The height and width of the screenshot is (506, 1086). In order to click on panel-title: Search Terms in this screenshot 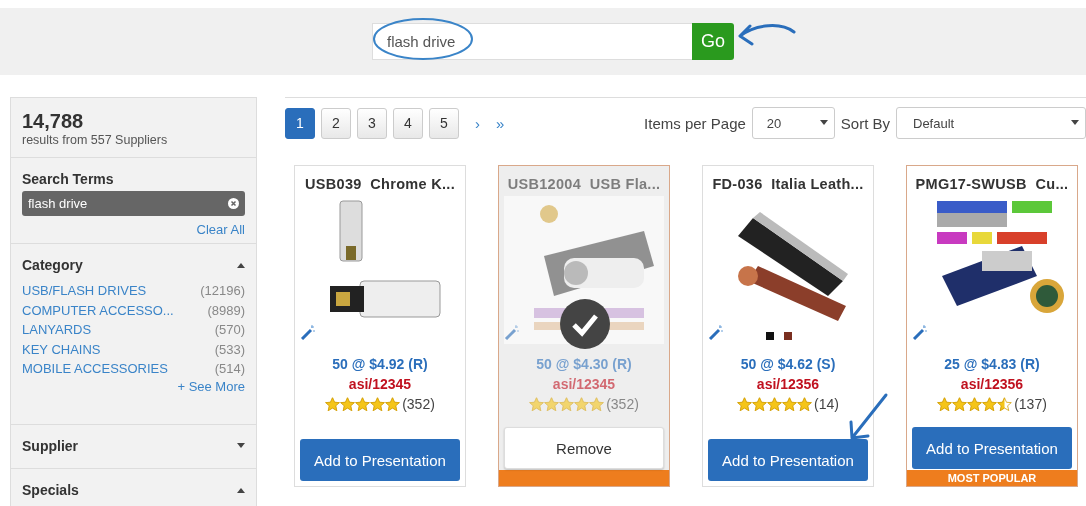, I will do `click(68, 179)`.